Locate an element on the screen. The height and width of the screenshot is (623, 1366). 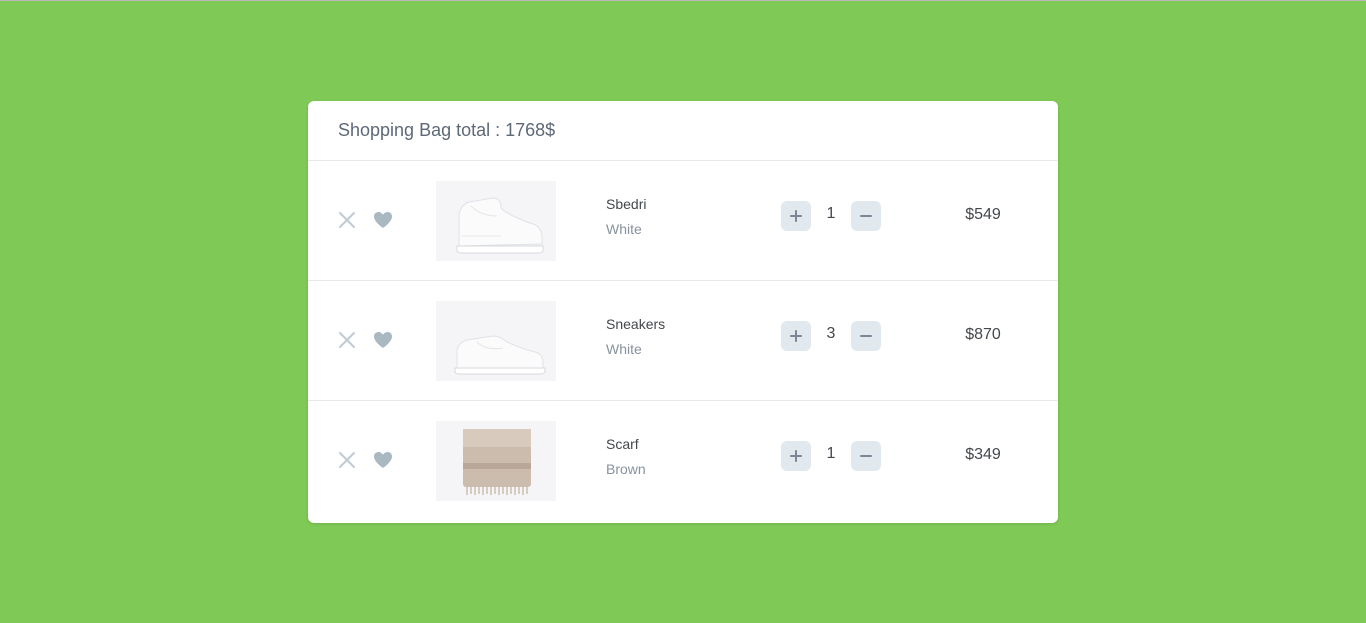
cart-item: Sneakers White 3 $870 is located at coordinates (683, 341).